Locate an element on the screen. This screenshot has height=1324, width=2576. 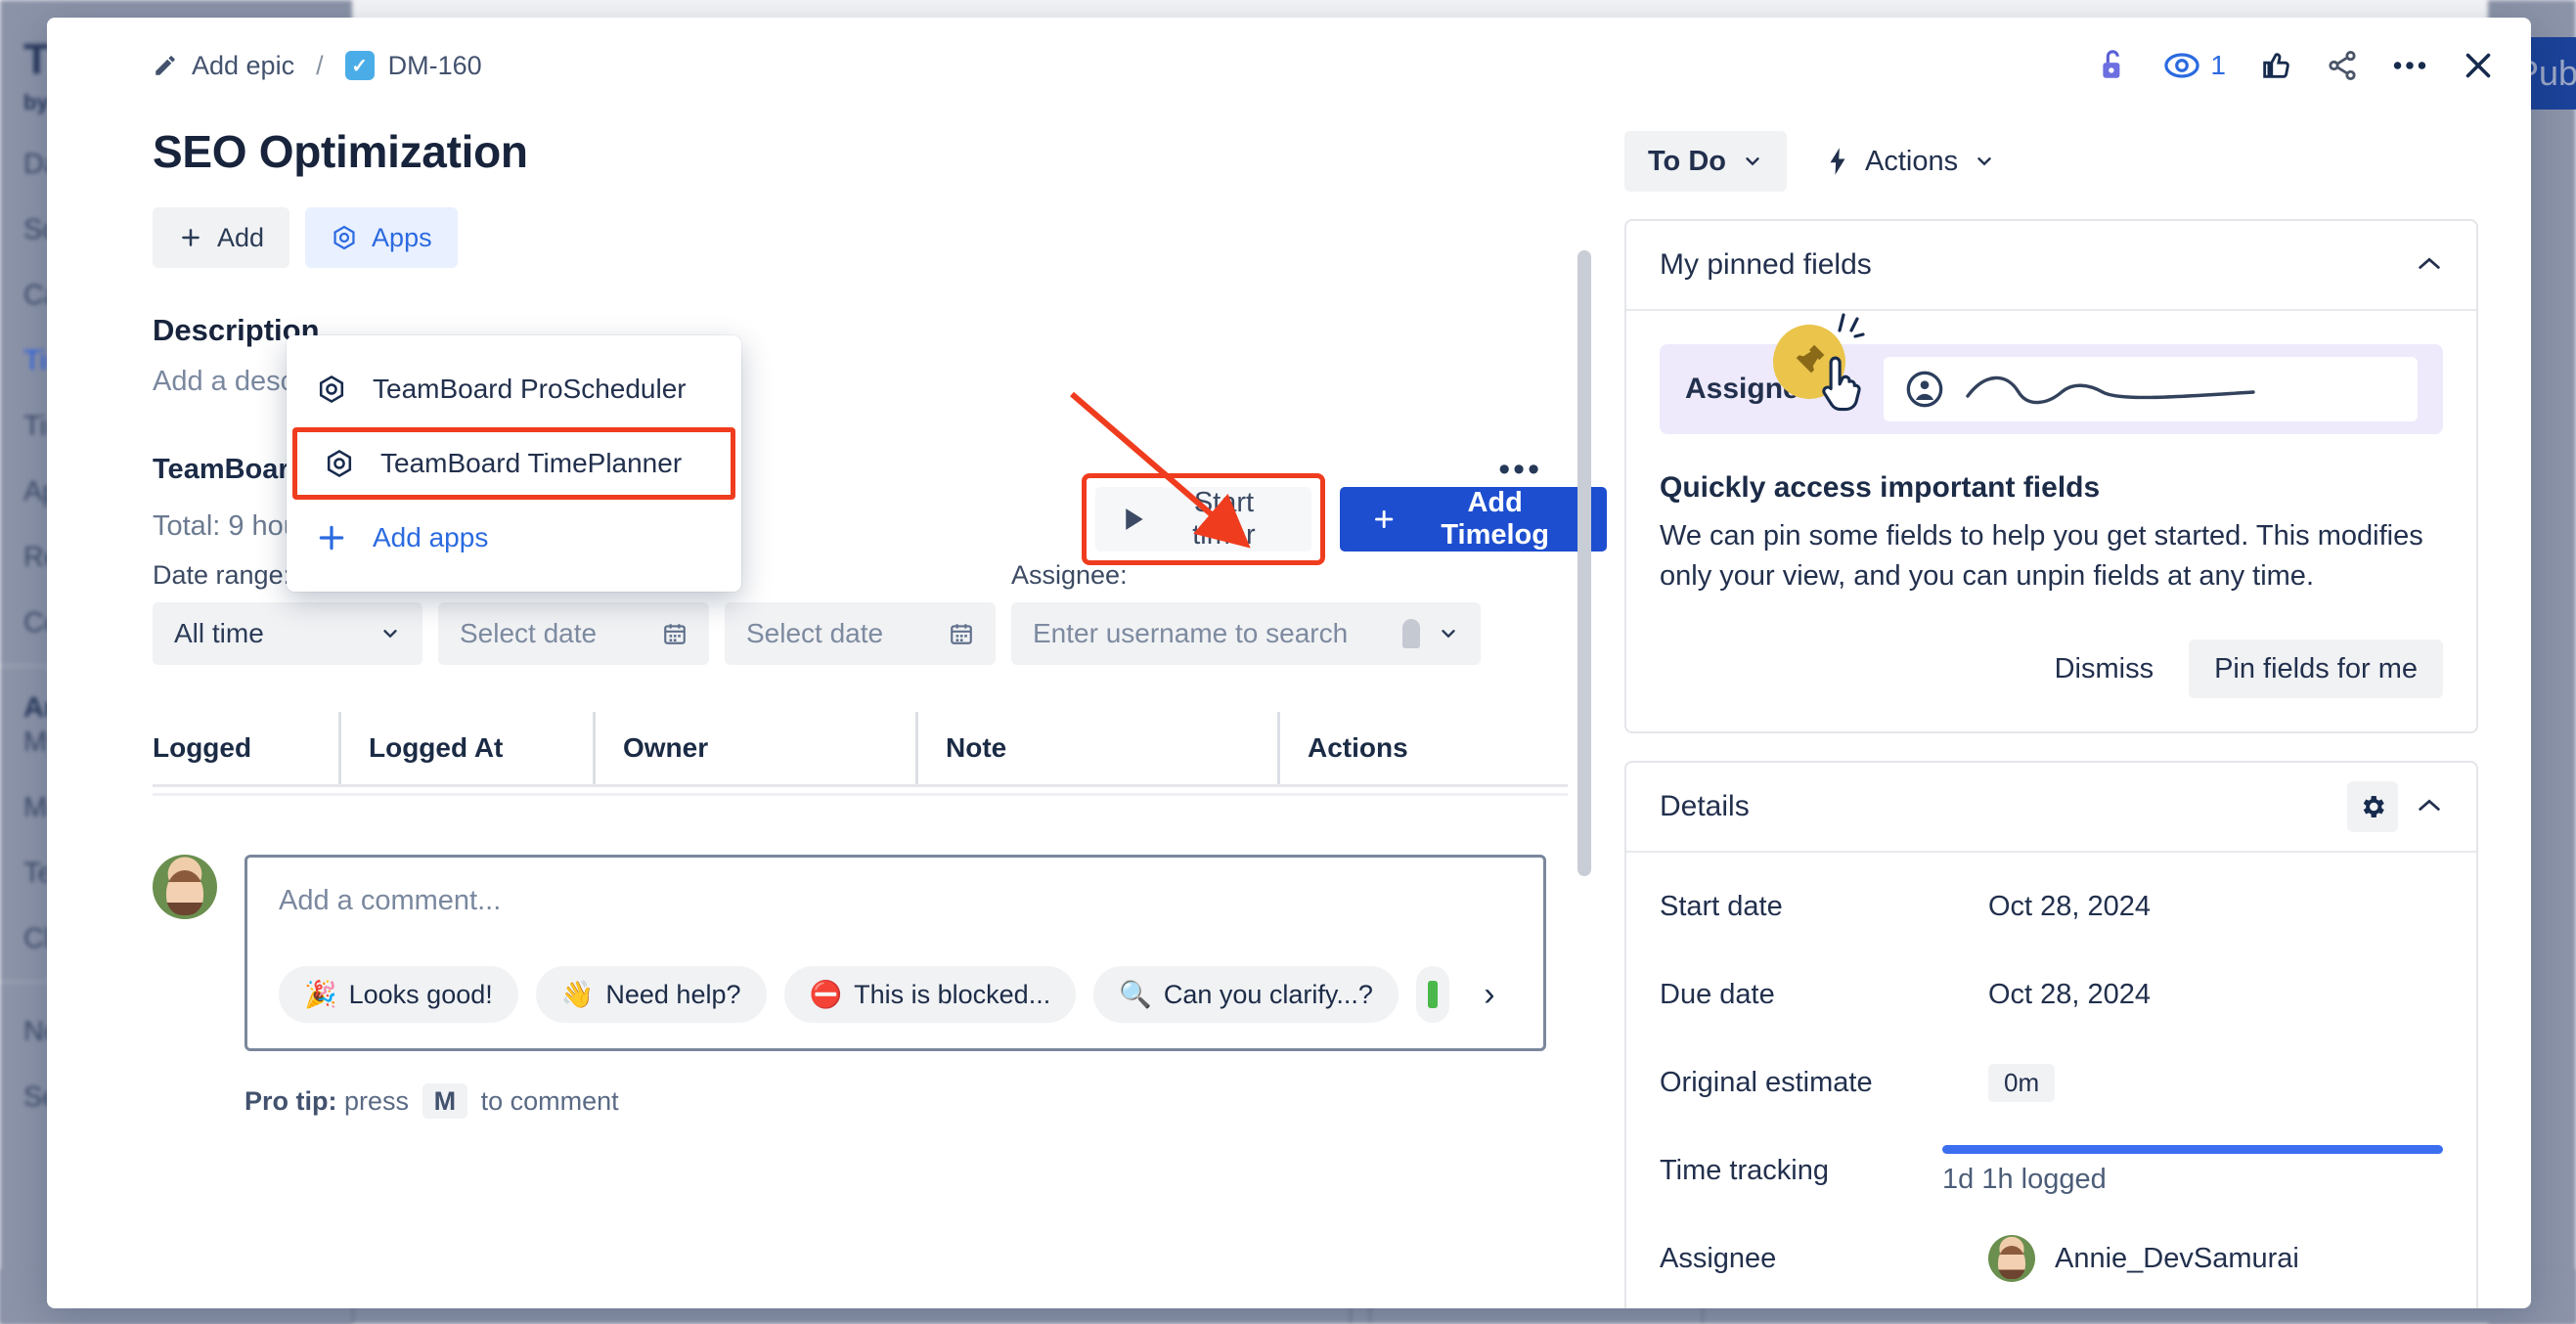
pinned-fields-header: My pinned fields is located at coordinates (2051, 266).